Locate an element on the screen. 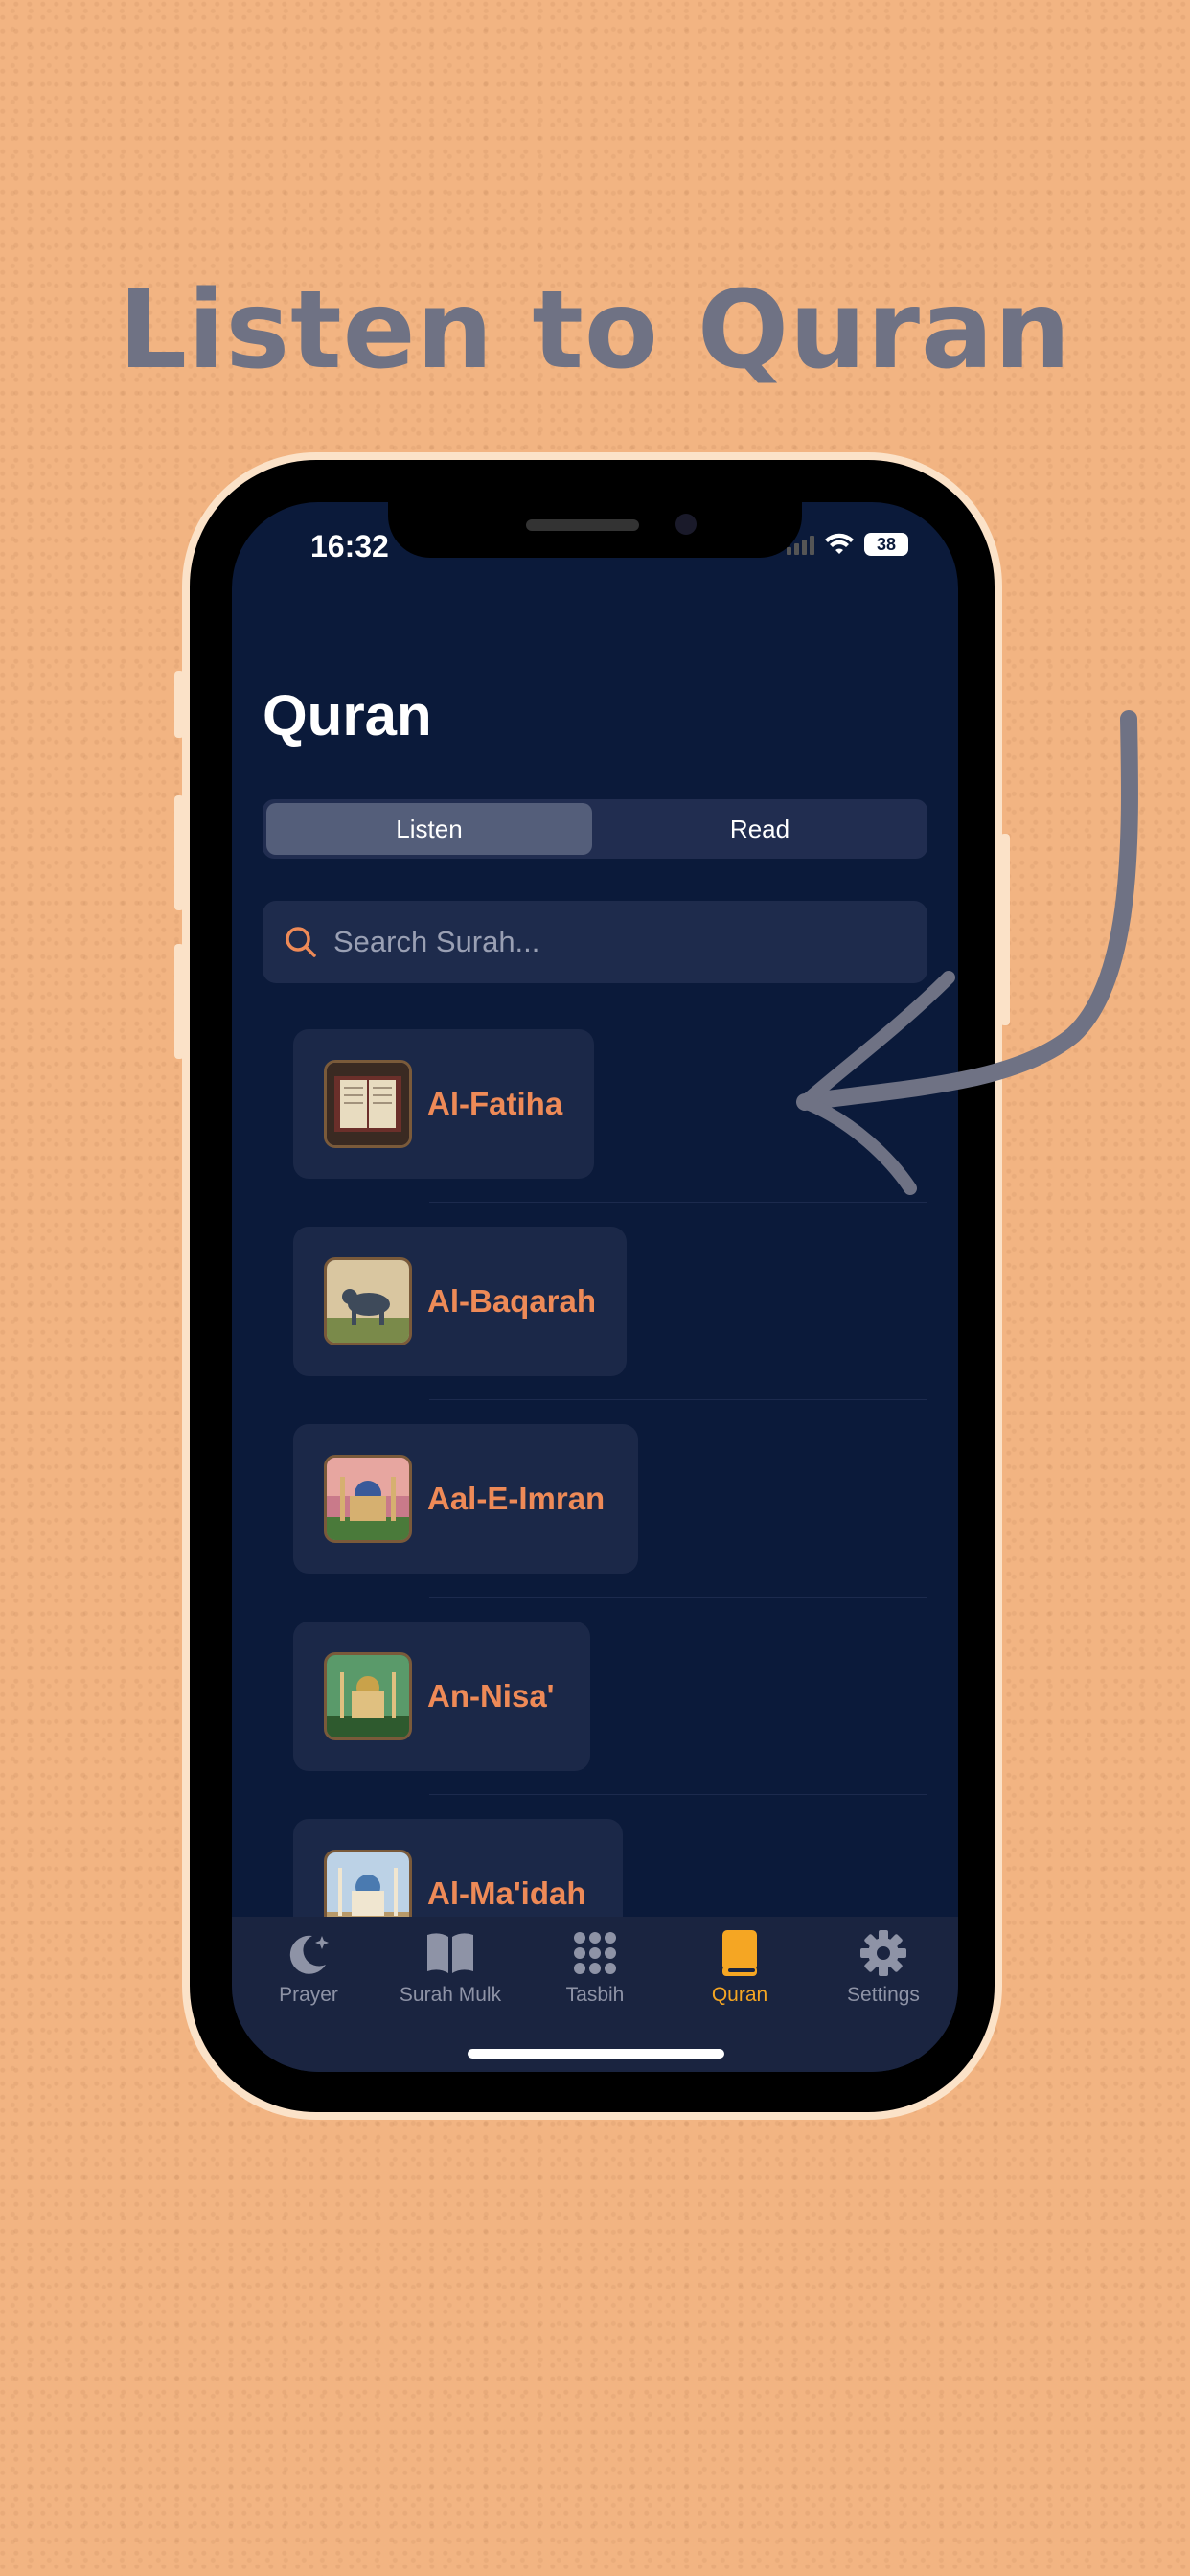 This screenshot has height=2576, width=1190. surah-card: An-Nisa' is located at coordinates (442, 1696).